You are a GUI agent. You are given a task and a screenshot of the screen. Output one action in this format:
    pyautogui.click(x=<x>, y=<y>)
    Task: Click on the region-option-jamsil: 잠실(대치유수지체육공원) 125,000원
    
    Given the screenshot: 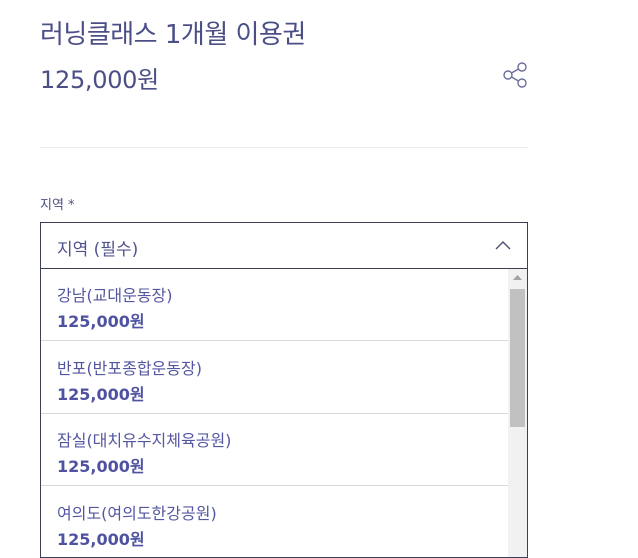 What is the action you would take?
    pyautogui.click(x=274, y=450)
    